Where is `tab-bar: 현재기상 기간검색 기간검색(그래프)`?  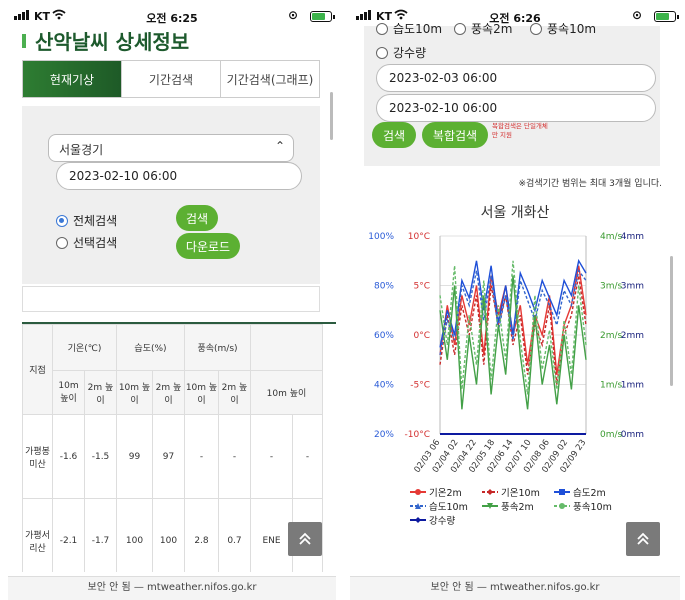
tab-bar: 현재기상 기간검색 기간검색(그래프) is located at coordinates (171, 79).